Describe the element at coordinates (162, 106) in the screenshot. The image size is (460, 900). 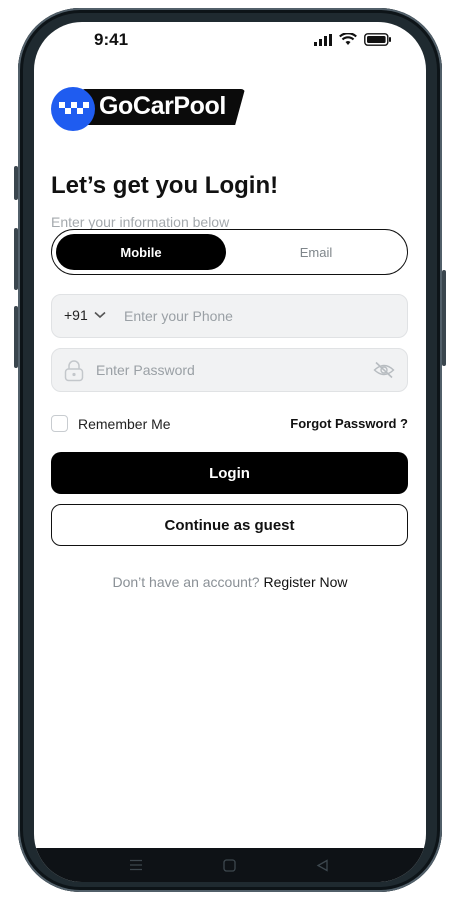
I see `logo-wordmark: GoCarPool` at that location.